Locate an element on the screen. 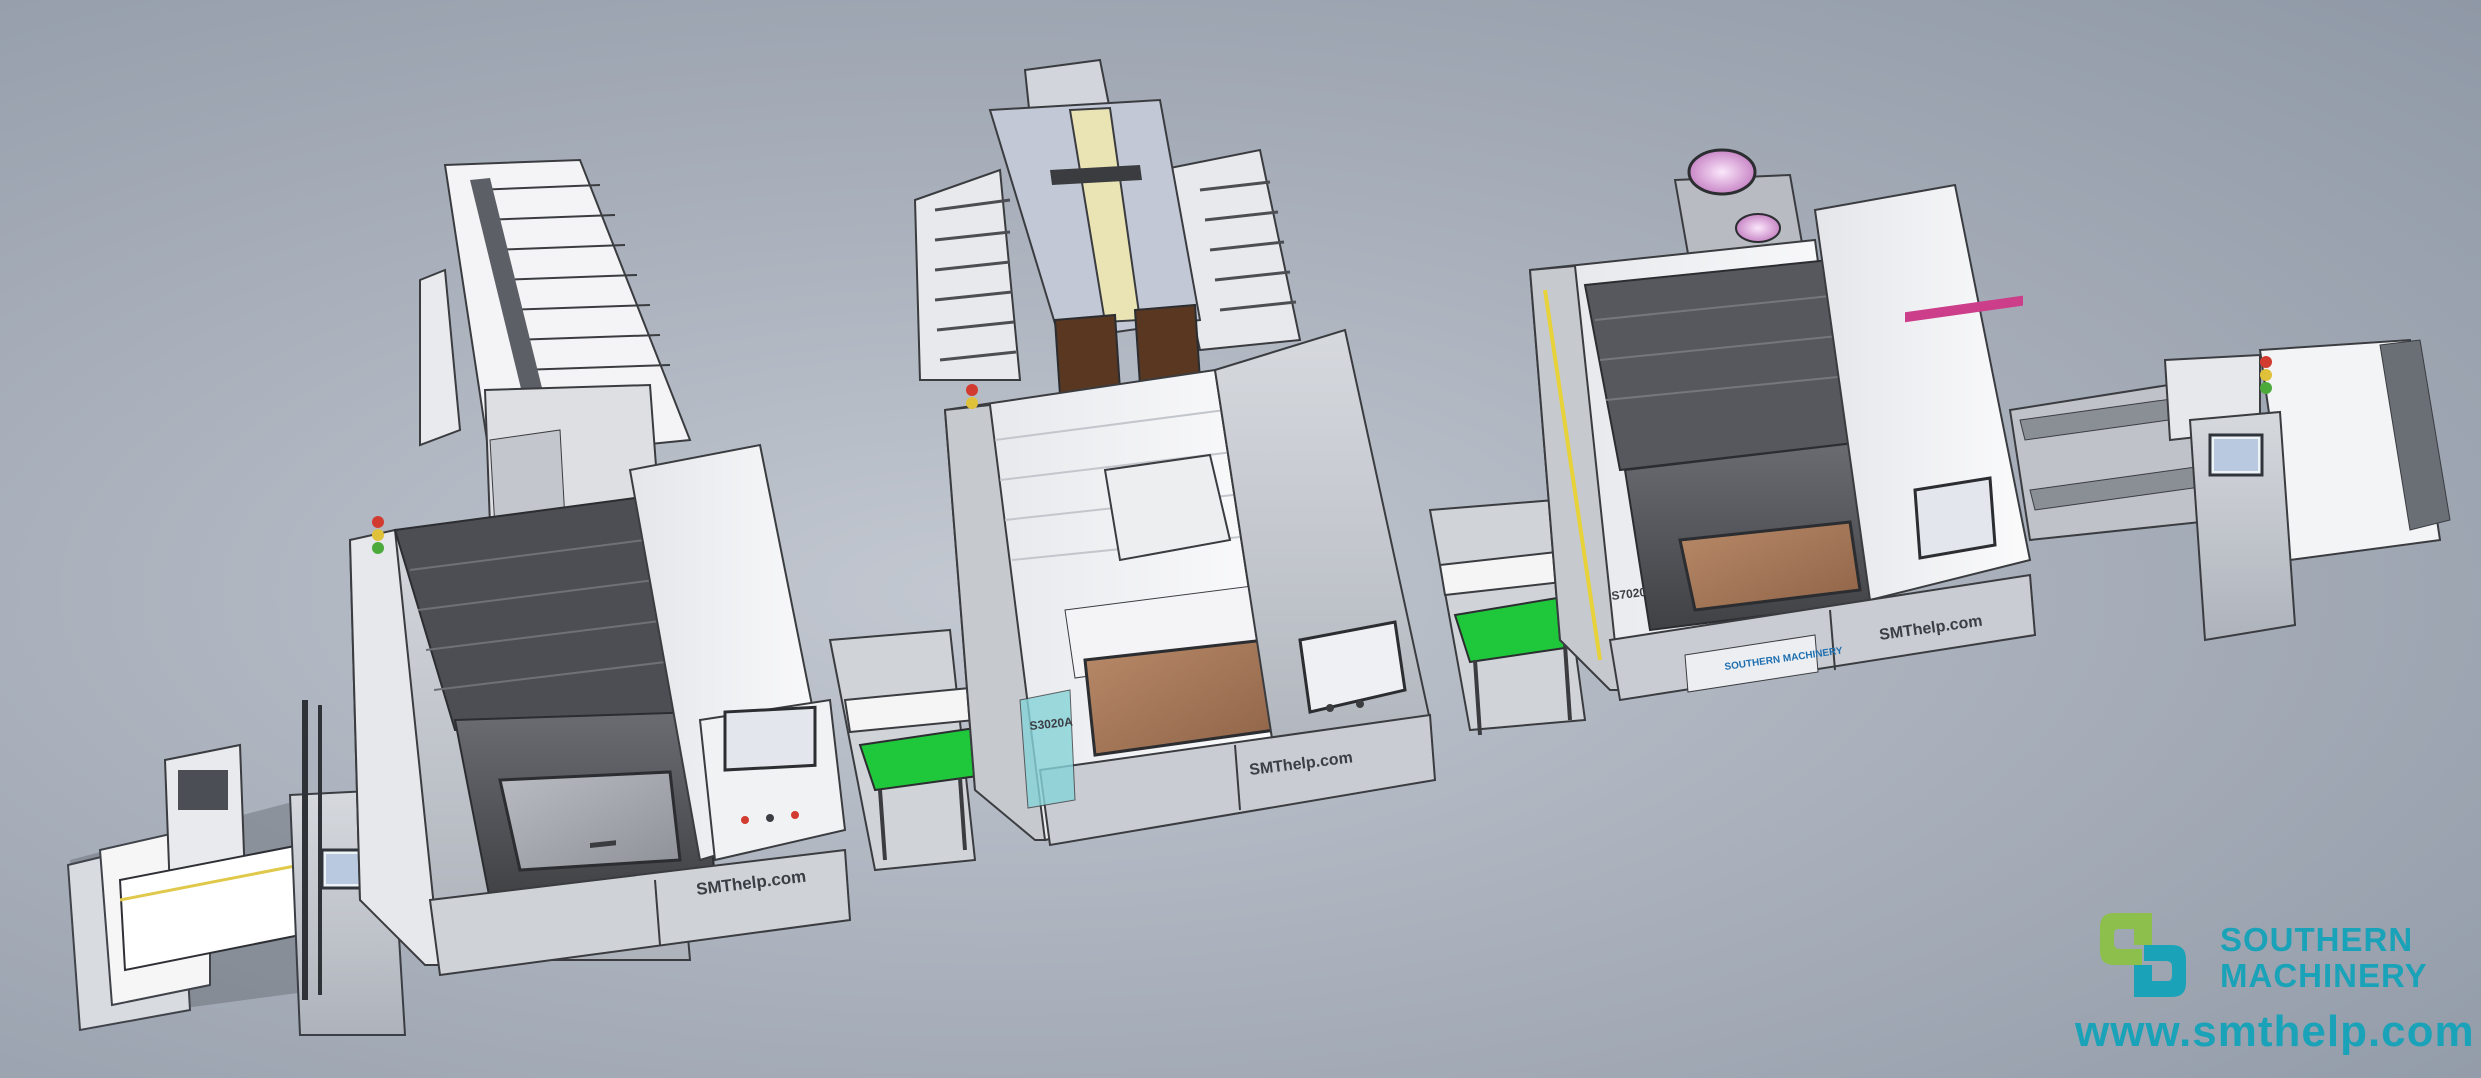  logo-text-machinery: MACHINERY is located at coordinates (2324, 975).